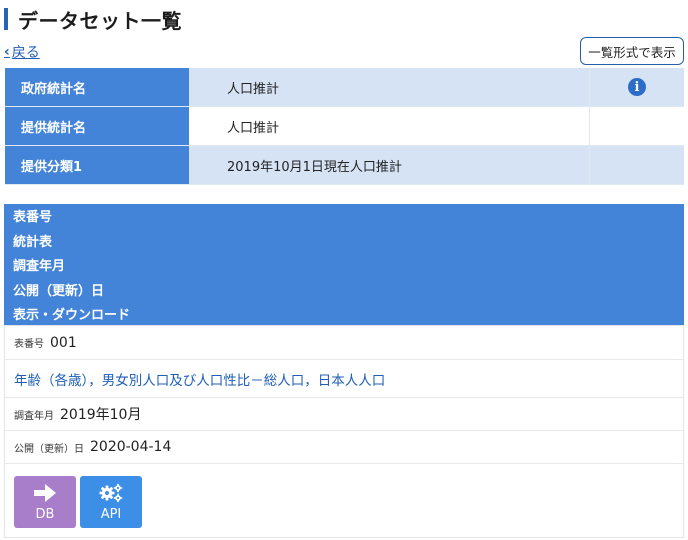 This screenshot has width=688, height=540. I want to click on info-row-value: 2019年10月1日現在人口推計, so click(389, 165).